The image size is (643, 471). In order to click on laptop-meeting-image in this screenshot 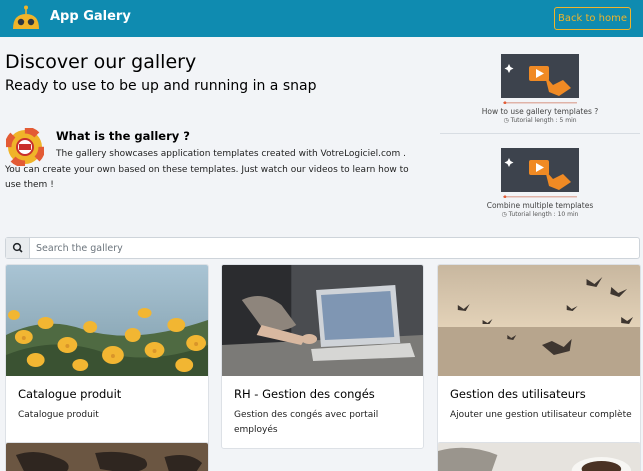, I will do `click(322, 320)`.